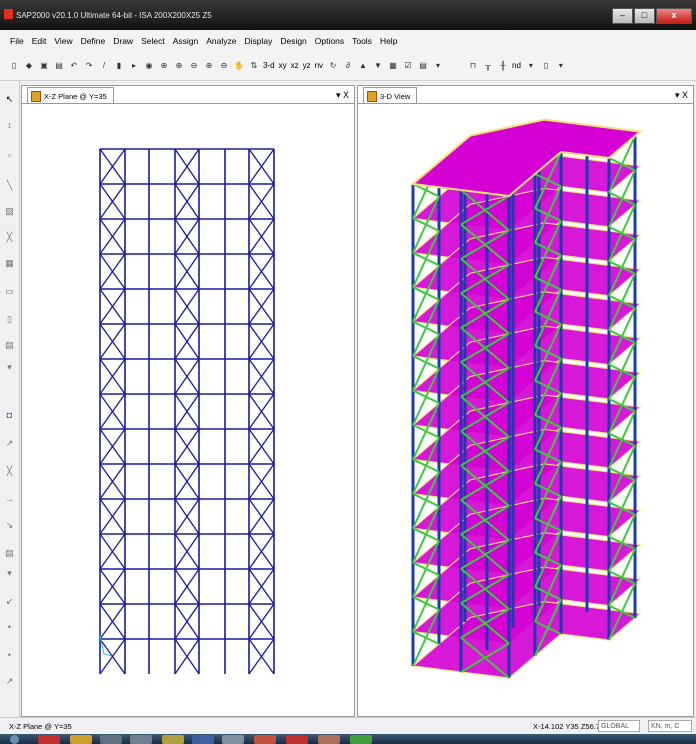 Image resolution: width=696 pixels, height=744 pixels. Describe the element at coordinates (388, 41) in the screenshot. I see `menu-help: Help` at that location.